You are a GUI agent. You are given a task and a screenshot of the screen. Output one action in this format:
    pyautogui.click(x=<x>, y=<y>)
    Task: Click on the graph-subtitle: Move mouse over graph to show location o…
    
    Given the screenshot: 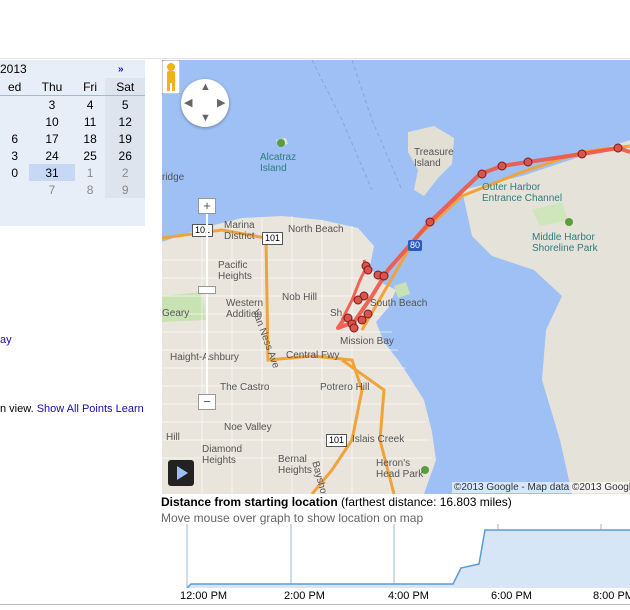 What is the action you would take?
    pyautogui.click(x=292, y=518)
    